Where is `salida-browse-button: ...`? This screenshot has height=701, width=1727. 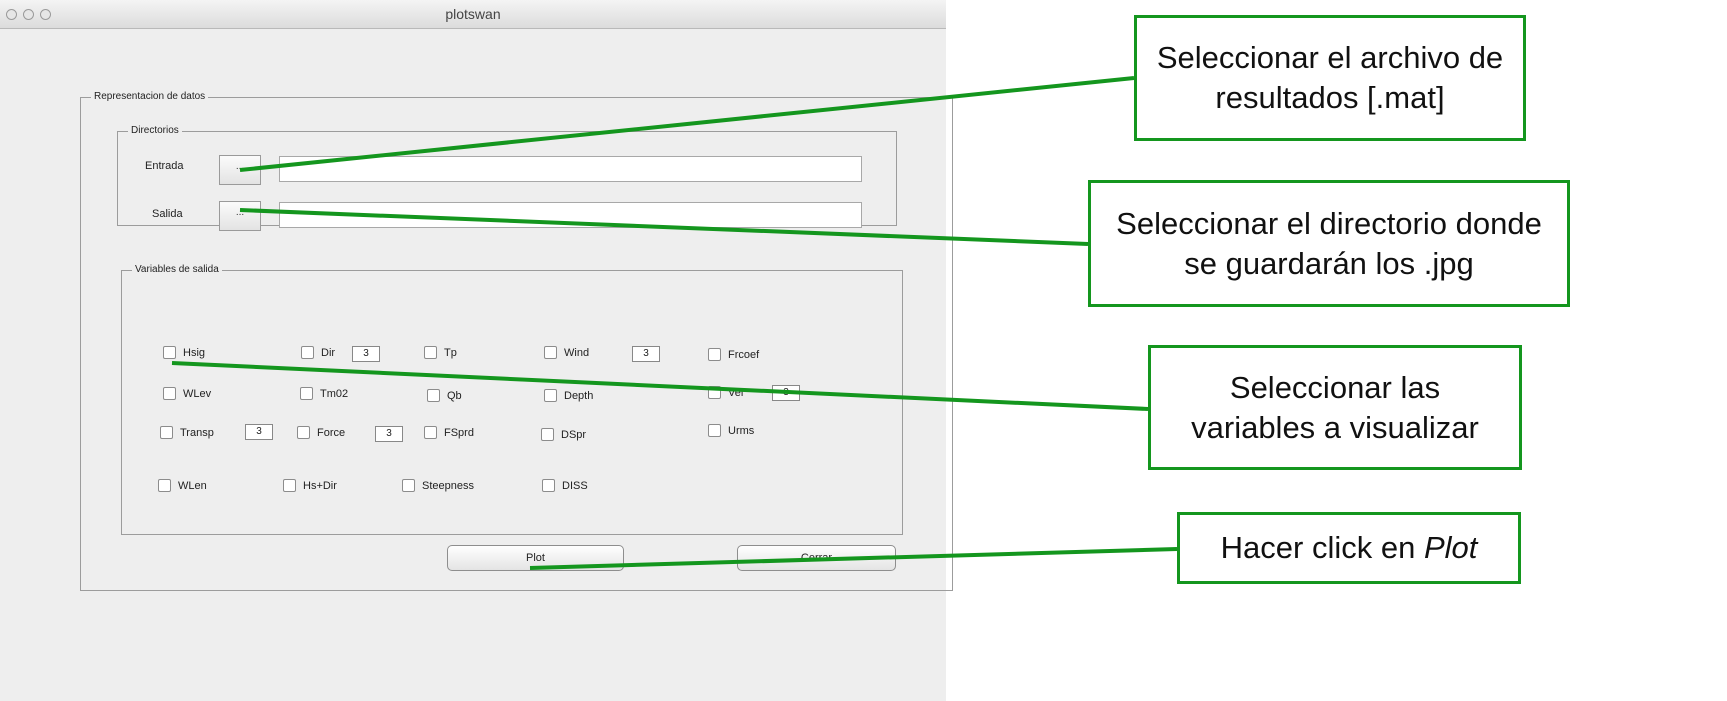 salida-browse-button: ... is located at coordinates (240, 216).